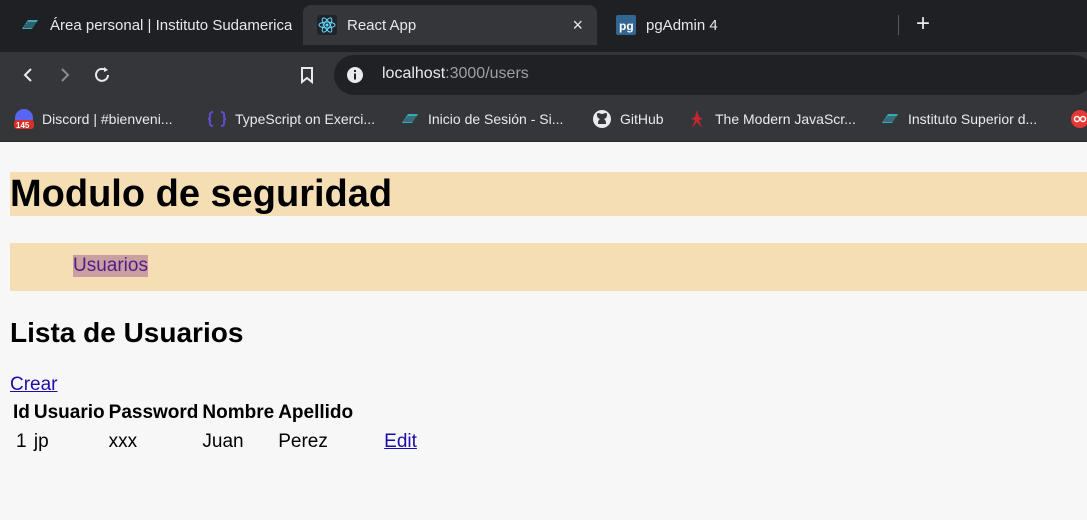 The width and height of the screenshot is (1087, 520). I want to click on info-icon, so click(355, 75).